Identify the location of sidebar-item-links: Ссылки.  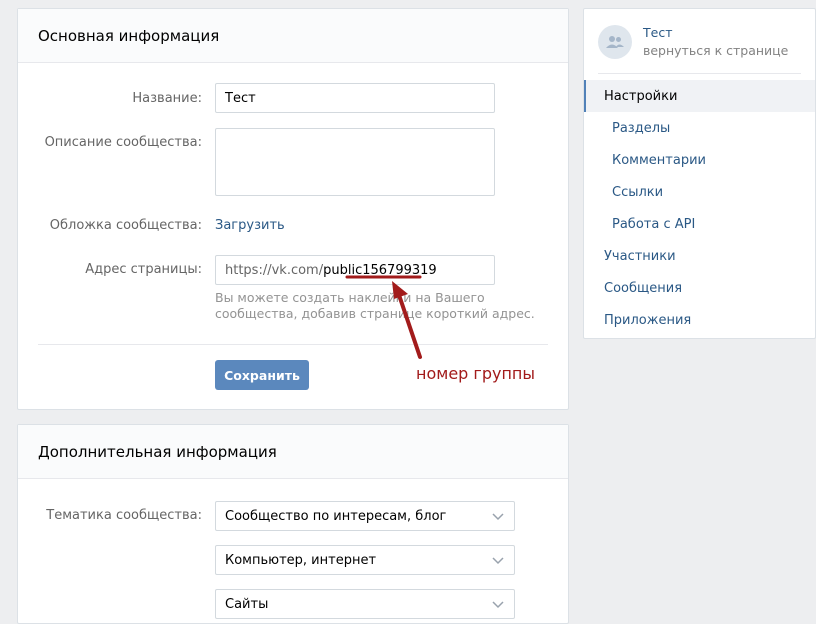
(699, 192).